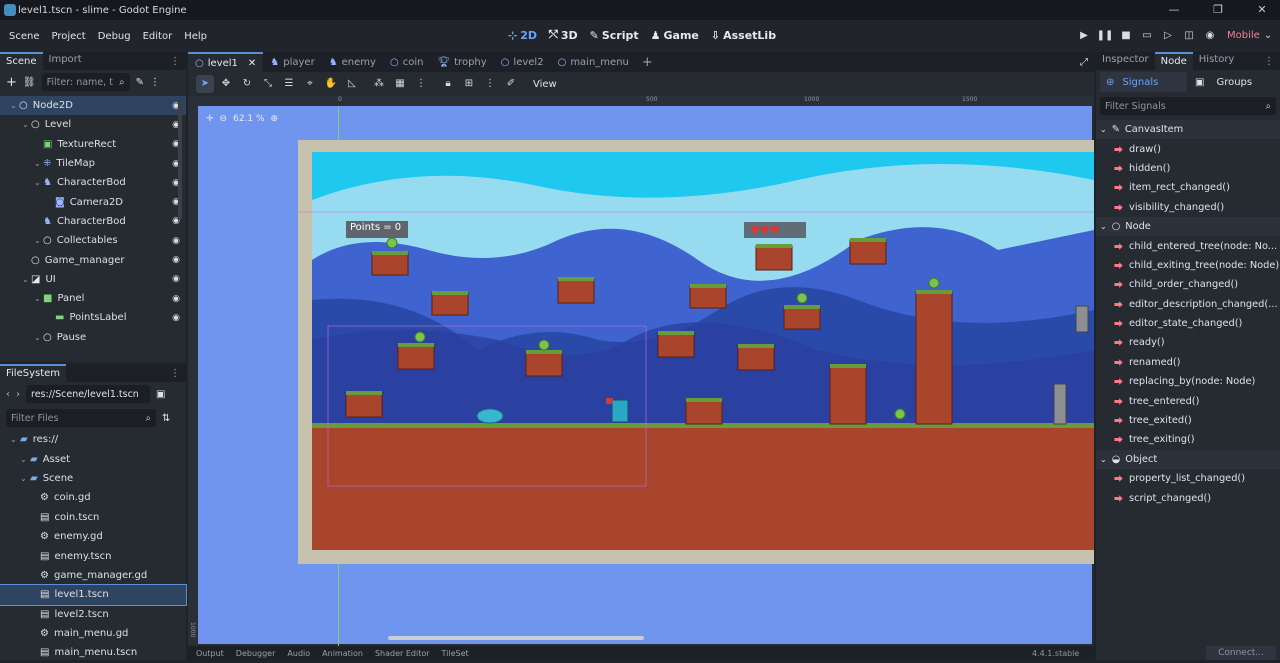 Image resolution: width=1280 pixels, height=663 pixels. Describe the element at coordinates (1188, 362) in the screenshot. I see `signal-item: ⮕ renamed()` at that location.